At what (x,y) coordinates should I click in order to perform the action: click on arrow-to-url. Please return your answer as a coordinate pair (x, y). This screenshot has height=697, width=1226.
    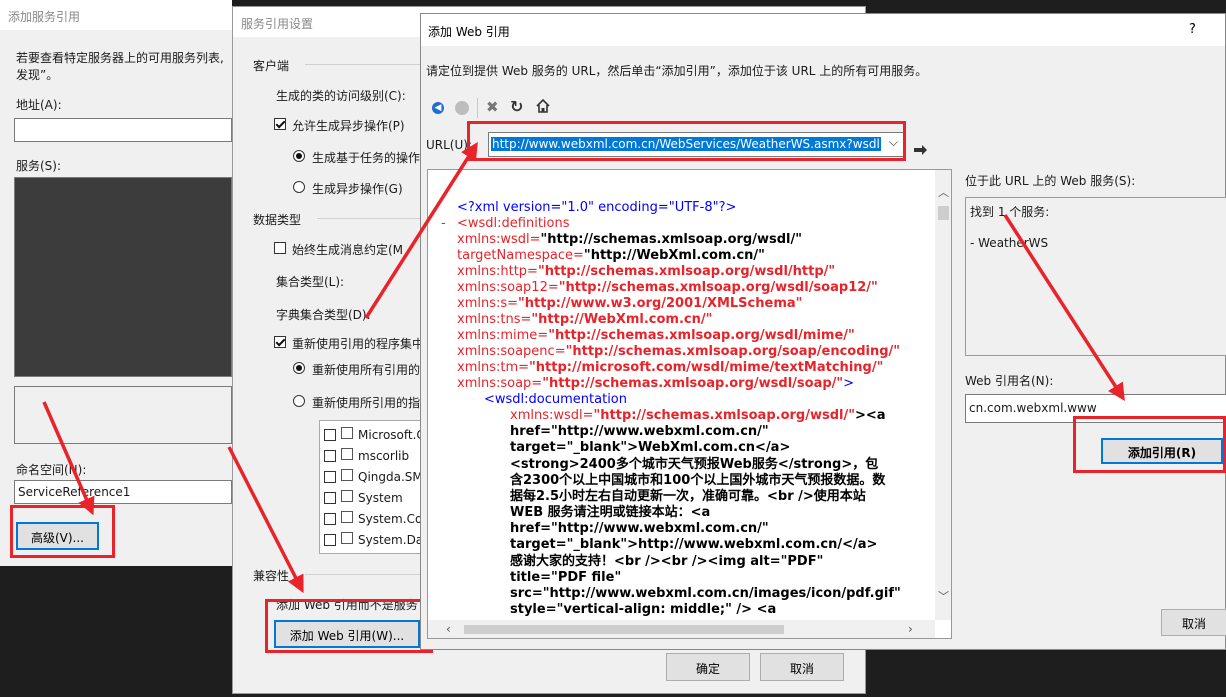
    Looking at the image, I should click on (421, 230).